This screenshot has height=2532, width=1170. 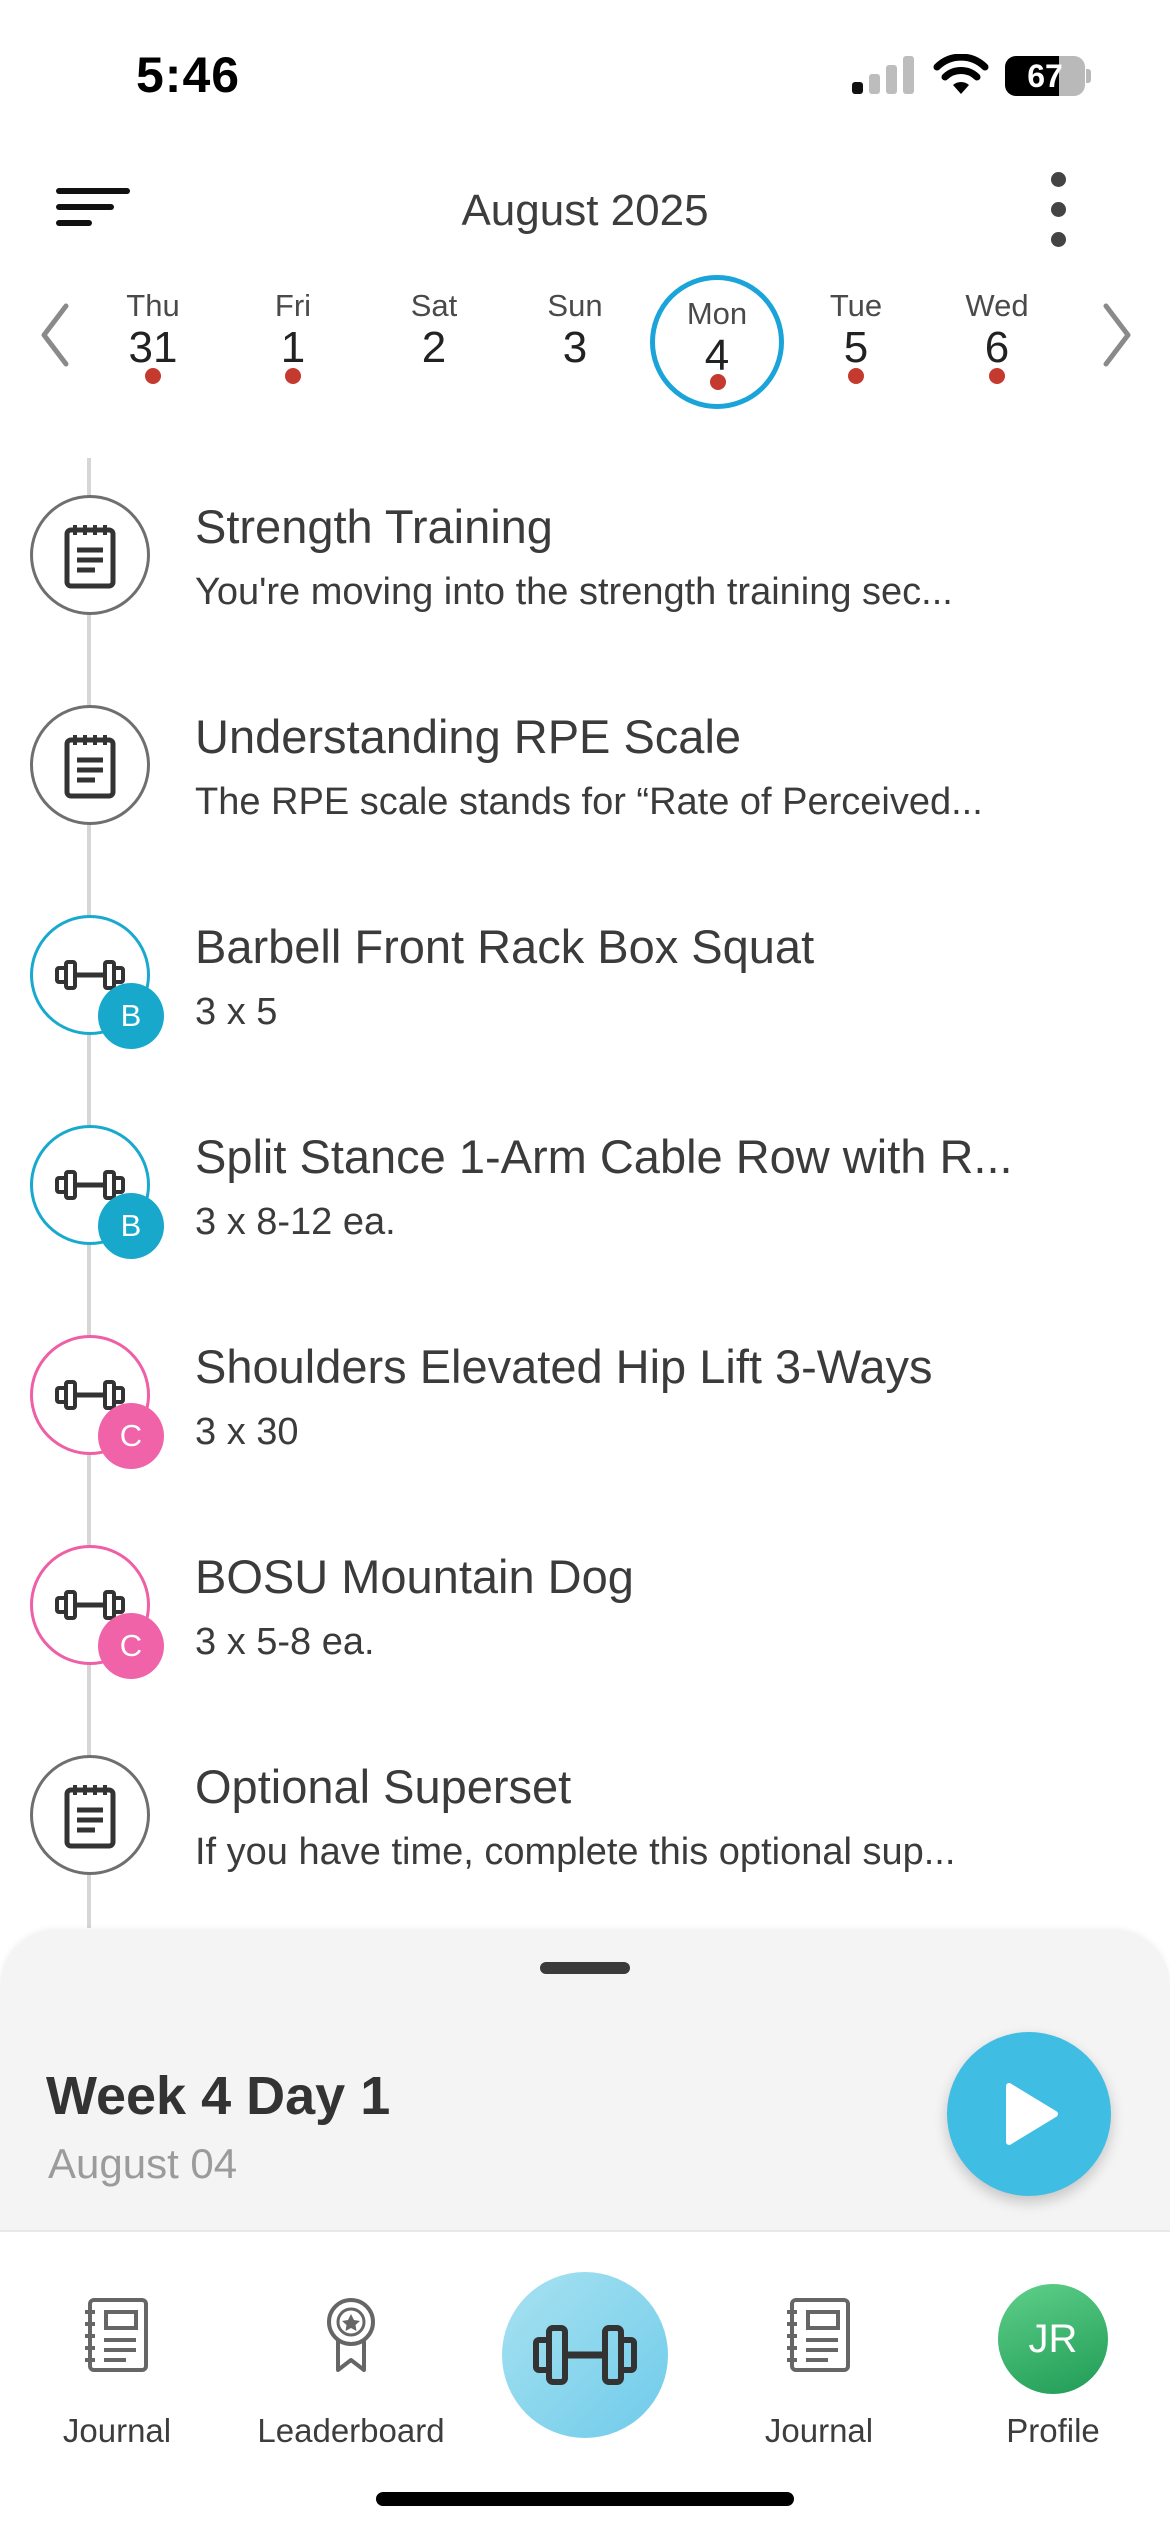 I want to click on tab-journal: Journal, so click(x=117, y=2342).